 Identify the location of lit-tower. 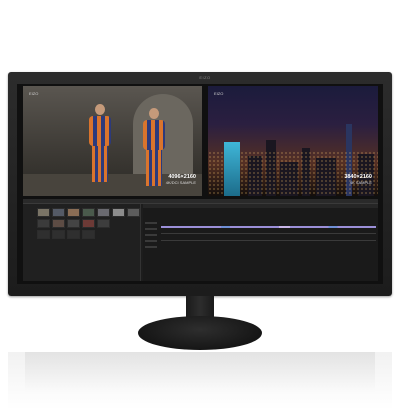
(232, 169).